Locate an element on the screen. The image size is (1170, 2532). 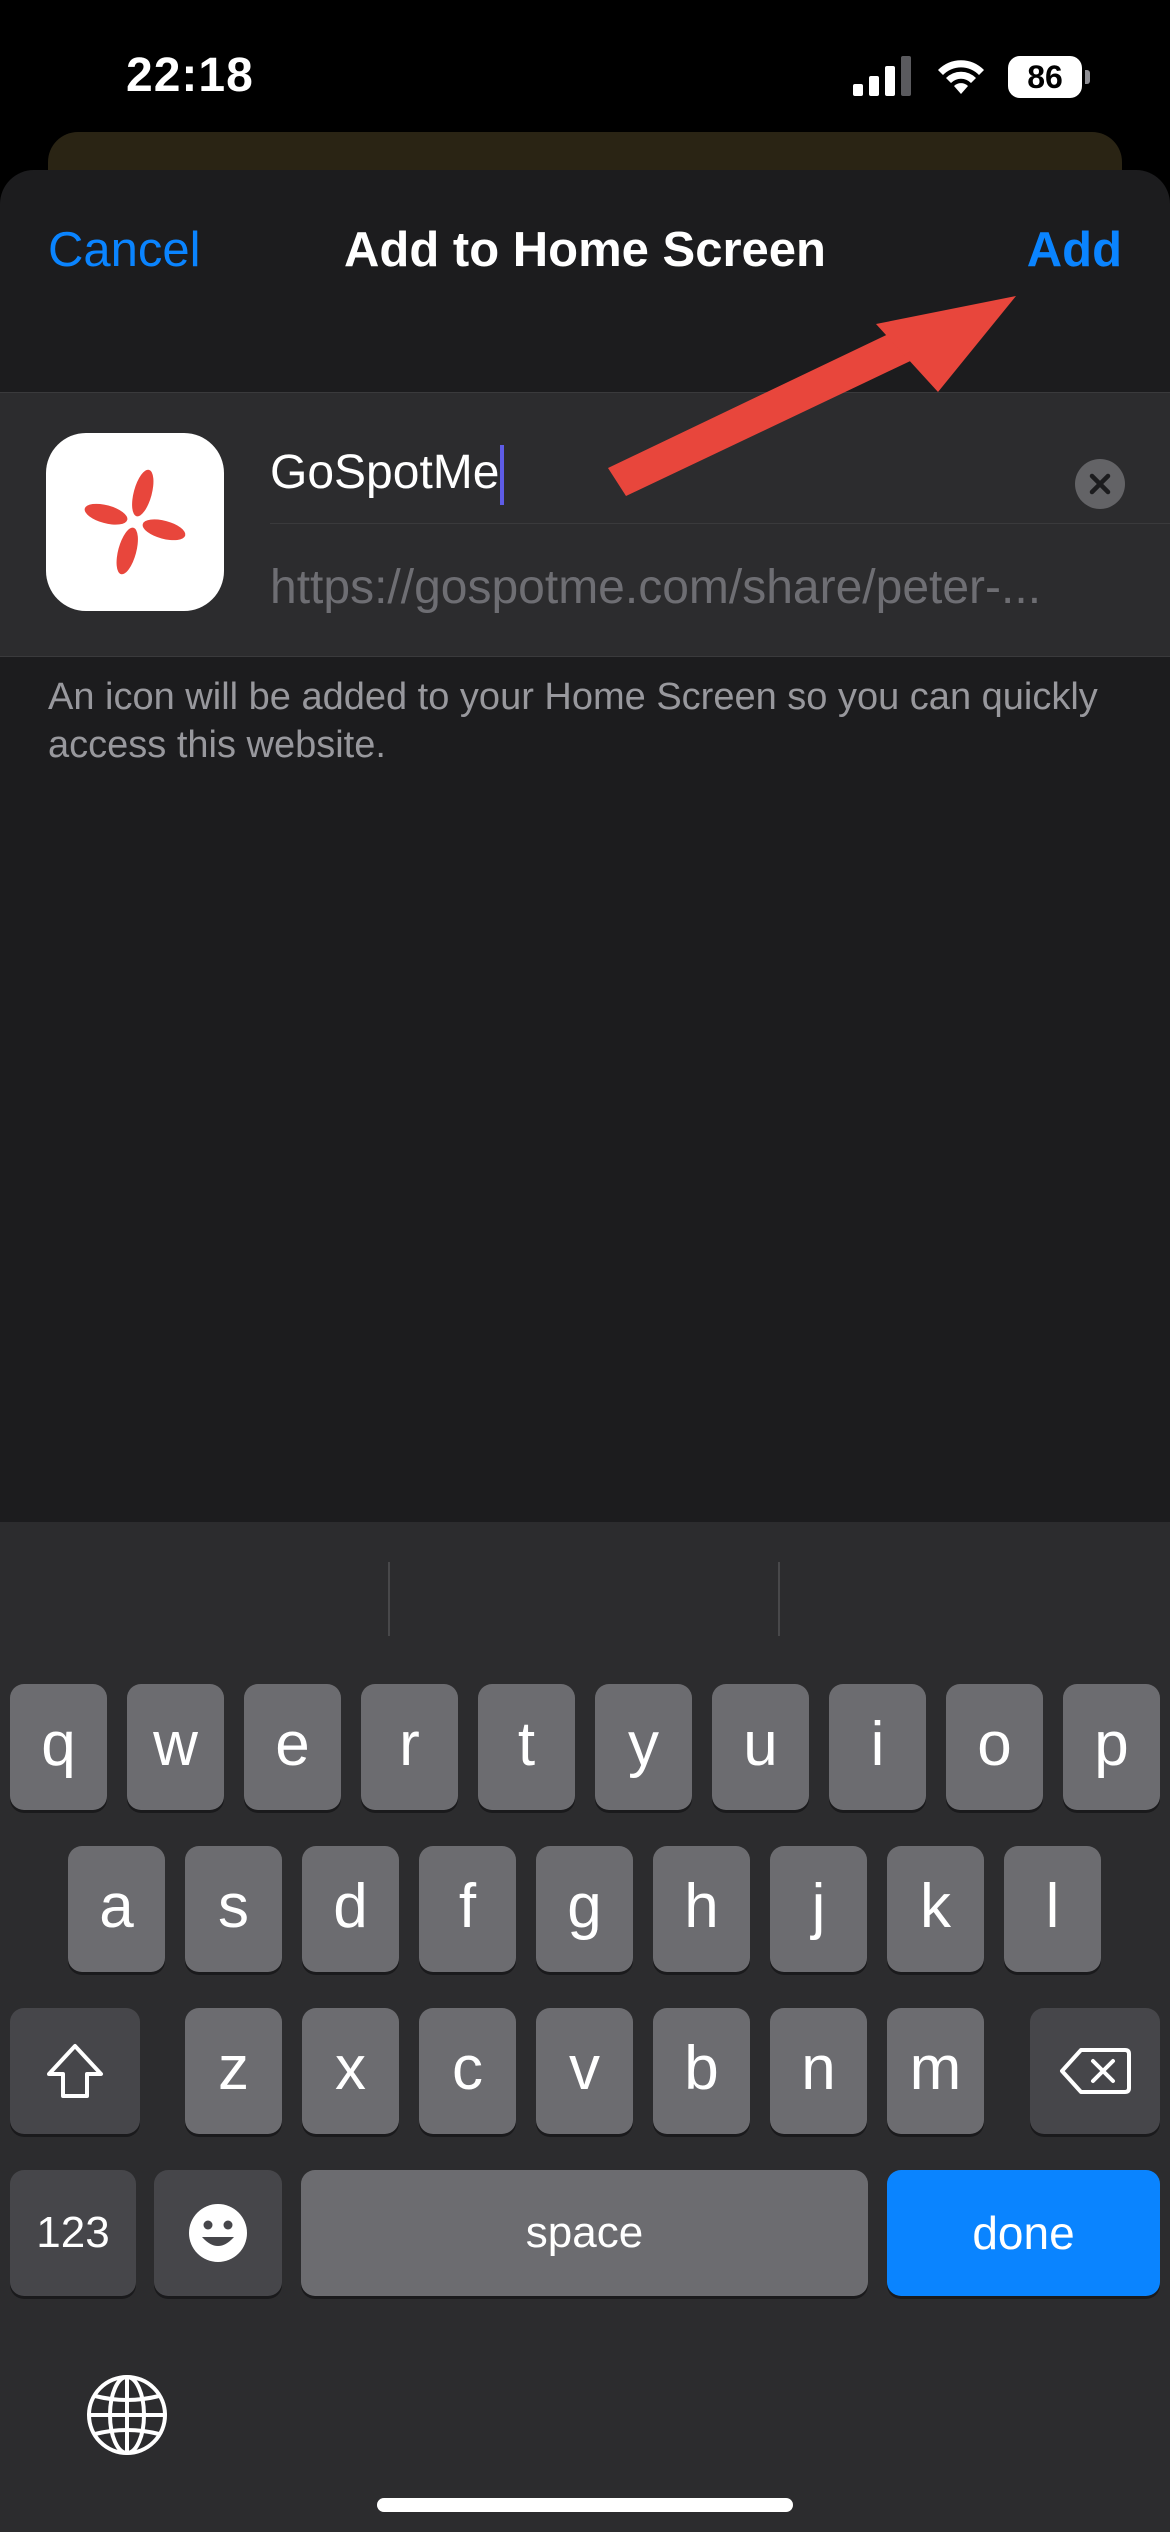
key-v: v is located at coordinates (584, 2071).